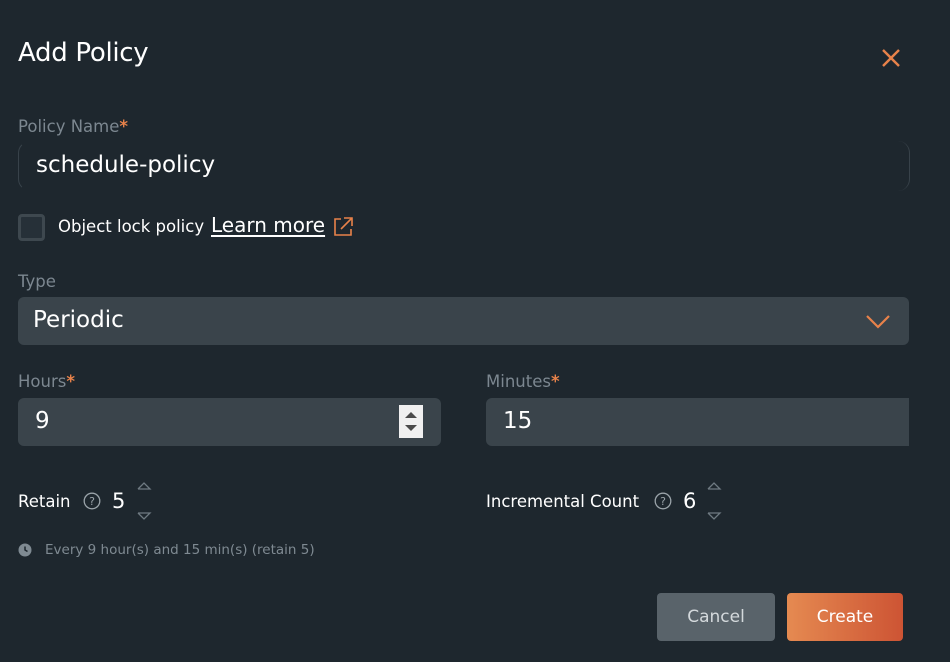 The width and height of the screenshot is (950, 662). What do you see at coordinates (697, 422) in the screenshot?
I see `minutes-input: 15` at bounding box center [697, 422].